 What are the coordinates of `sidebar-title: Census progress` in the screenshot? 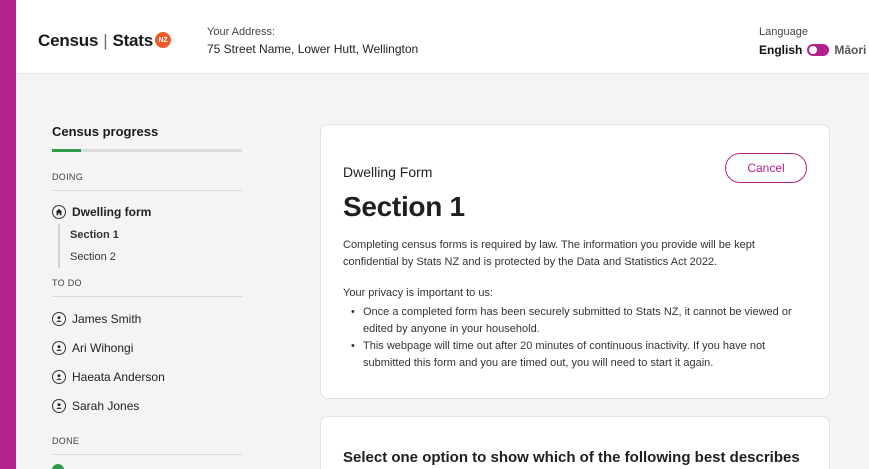 It's located at (105, 131).